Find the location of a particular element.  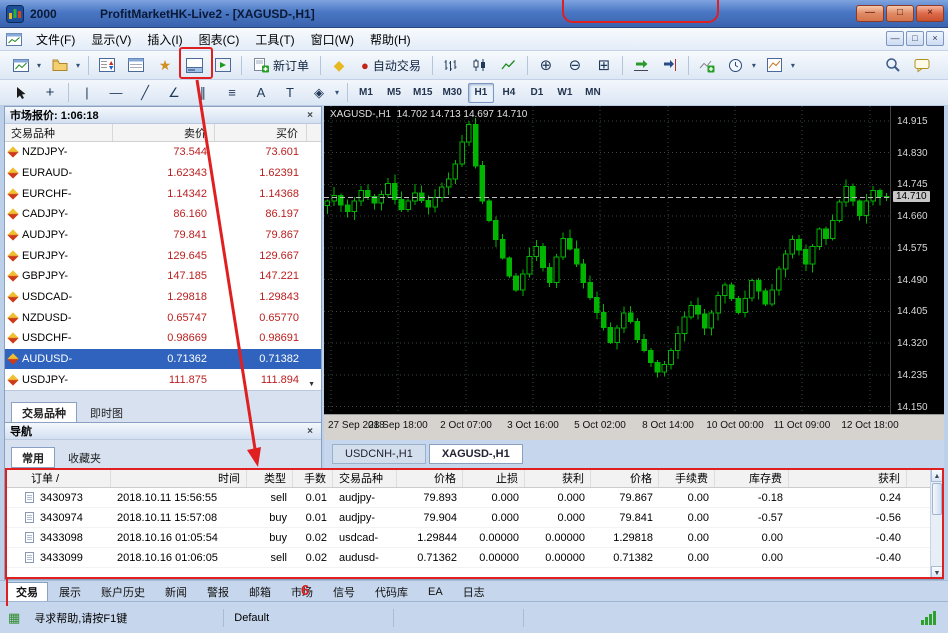

market-watch-close-icon: × is located at coordinates (310, 115).